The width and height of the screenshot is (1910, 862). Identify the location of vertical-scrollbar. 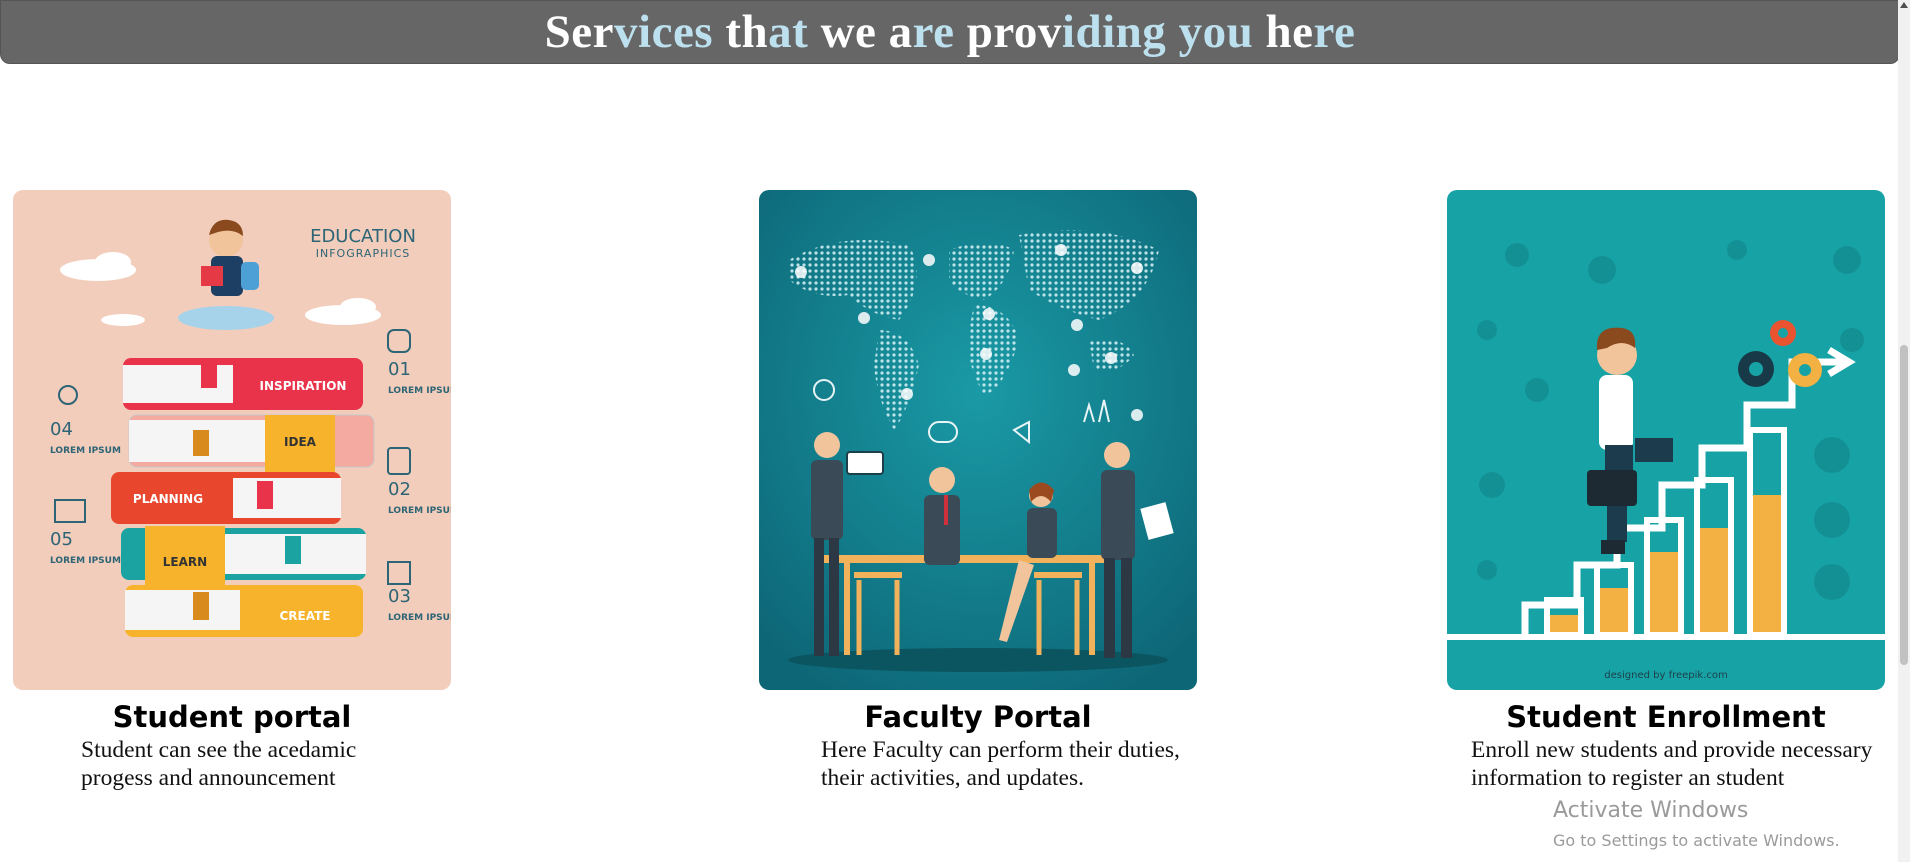
(1904, 431).